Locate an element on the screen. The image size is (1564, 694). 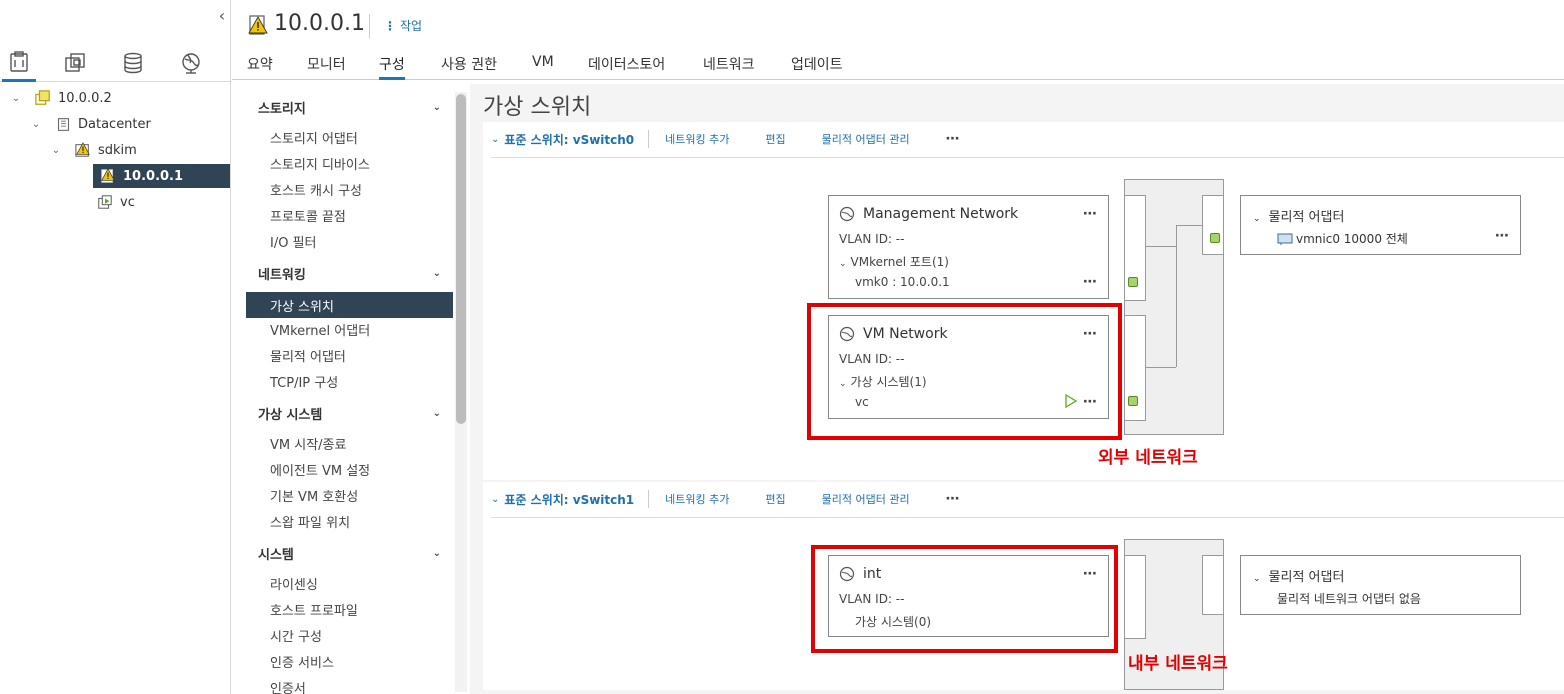
physical-adapter-item: vmnic0 10000 전체 is located at coordinates (1342, 238).